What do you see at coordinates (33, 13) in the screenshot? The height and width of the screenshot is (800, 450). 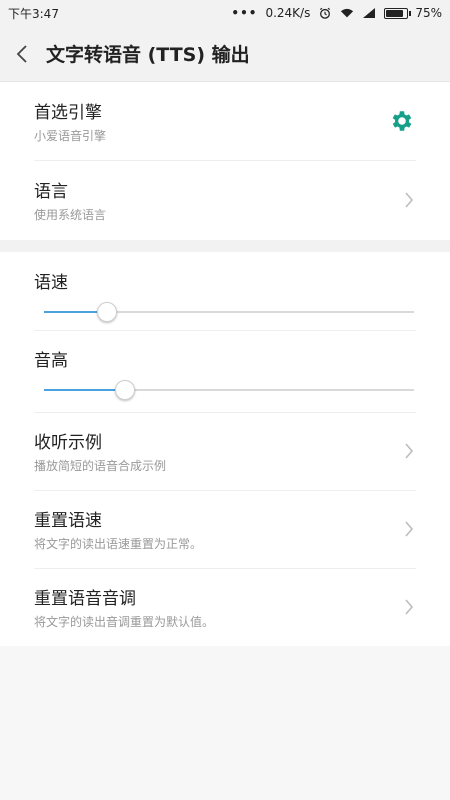 I see `status-time: 下午3:47` at bounding box center [33, 13].